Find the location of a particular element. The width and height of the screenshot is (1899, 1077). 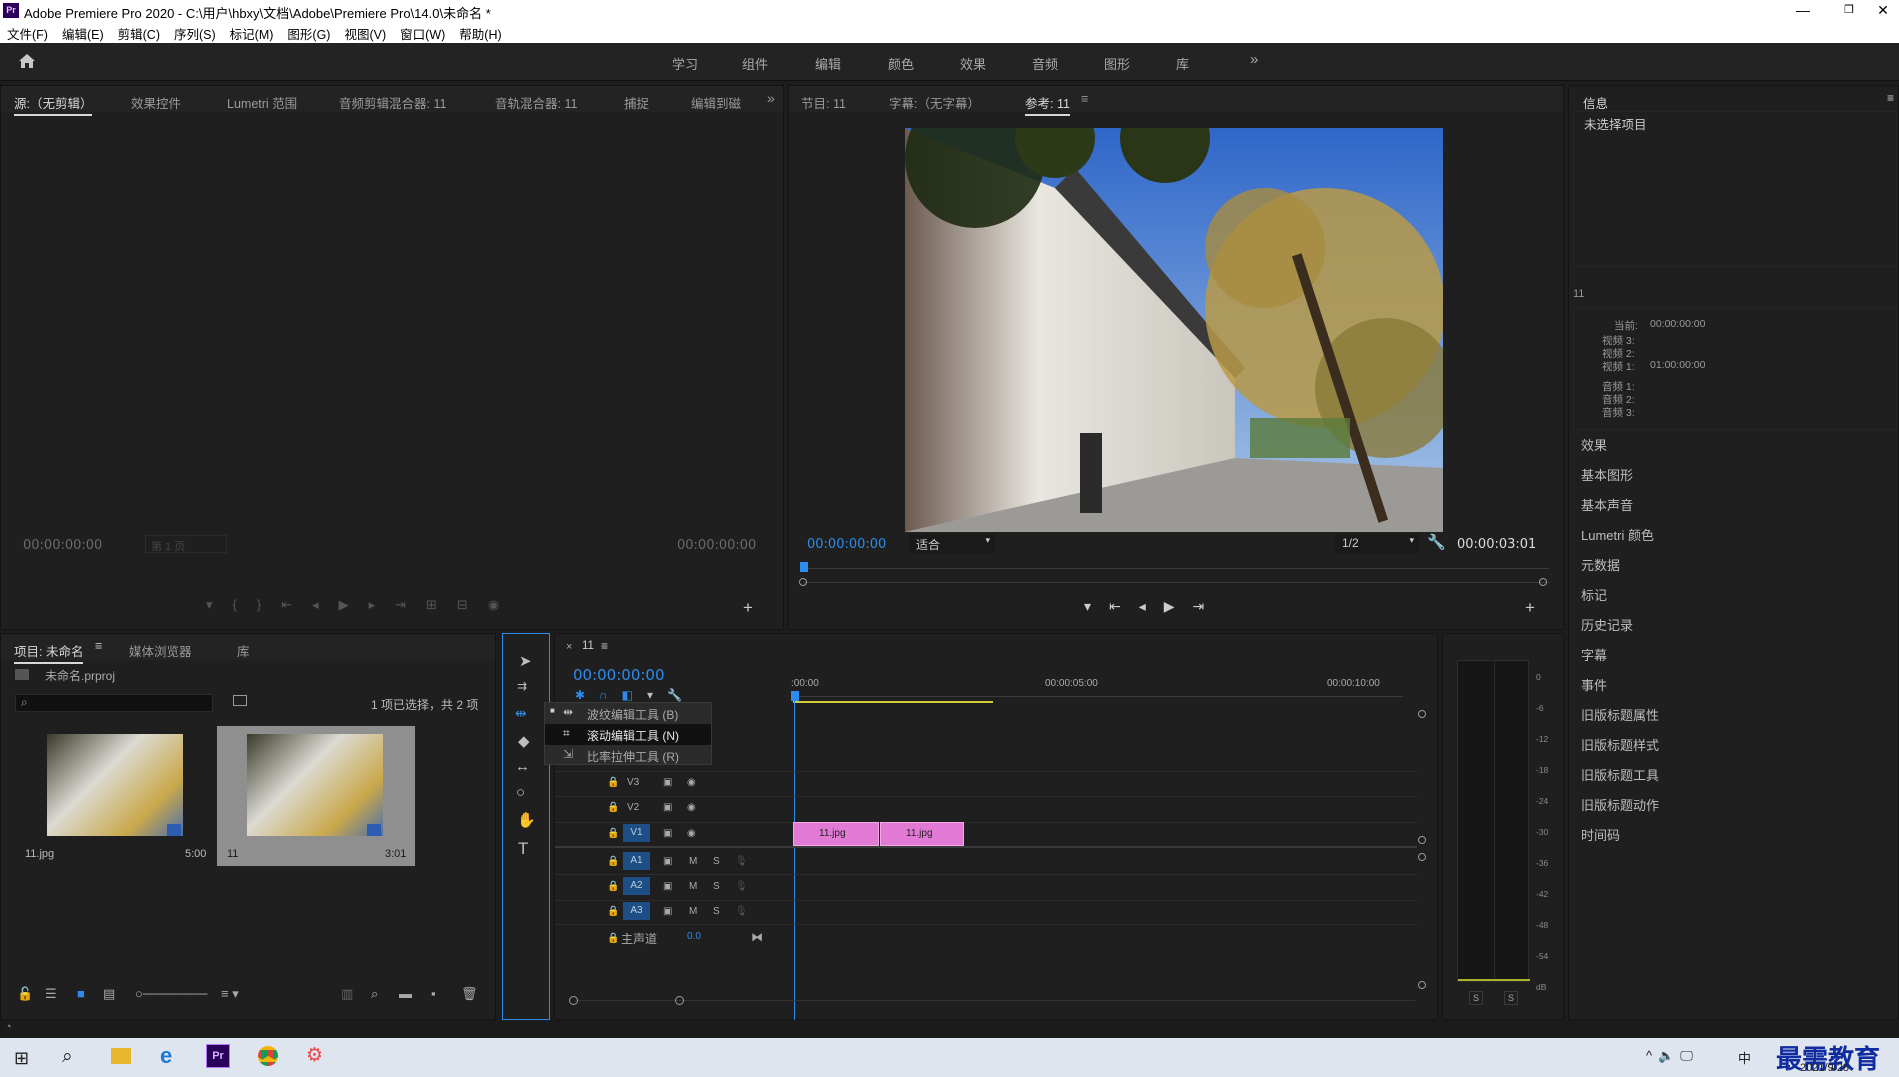

workspace-learn: 学习 is located at coordinates (685, 63).